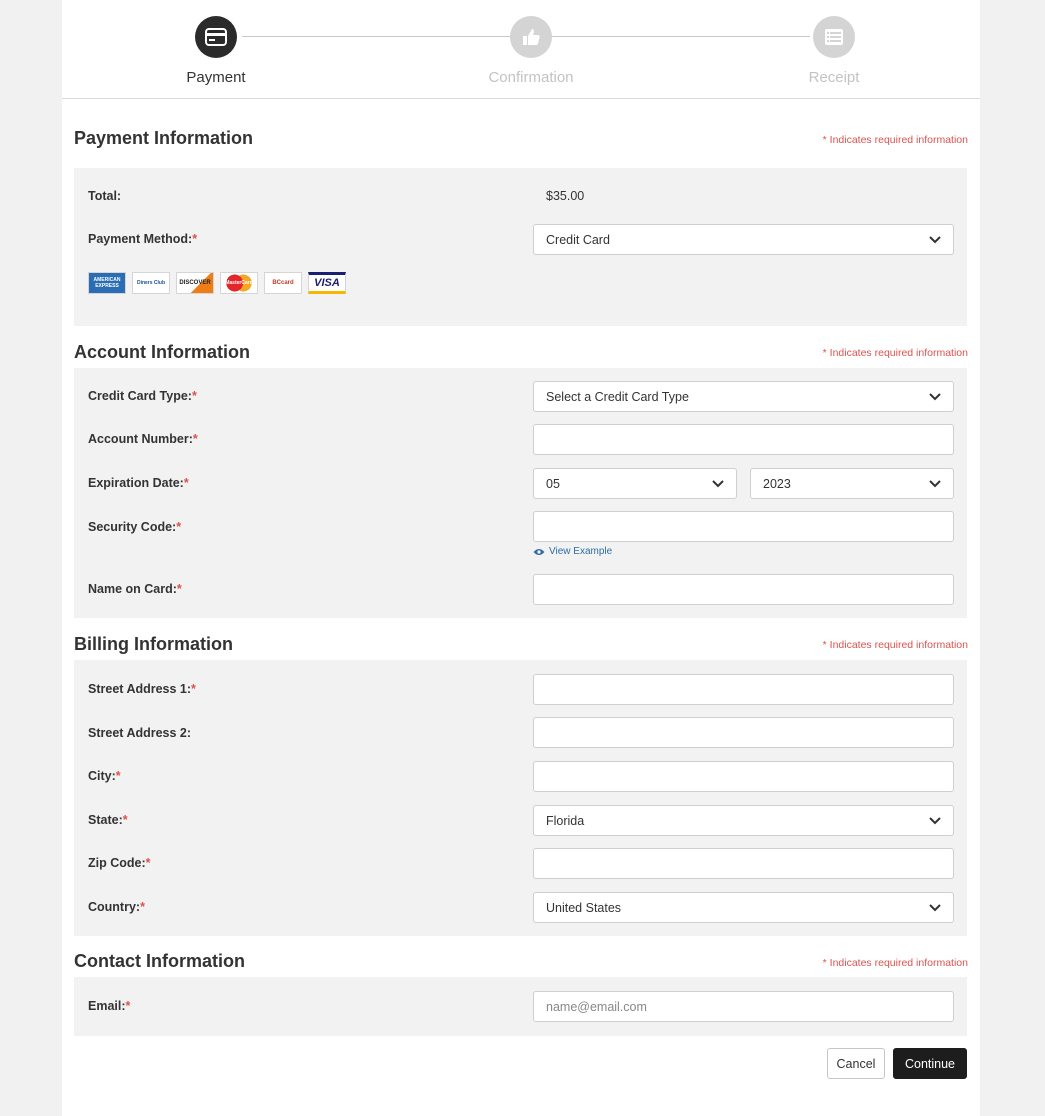  Describe the element at coordinates (138, 483) in the screenshot. I see `expiration-label: Expiration Date:*` at that location.